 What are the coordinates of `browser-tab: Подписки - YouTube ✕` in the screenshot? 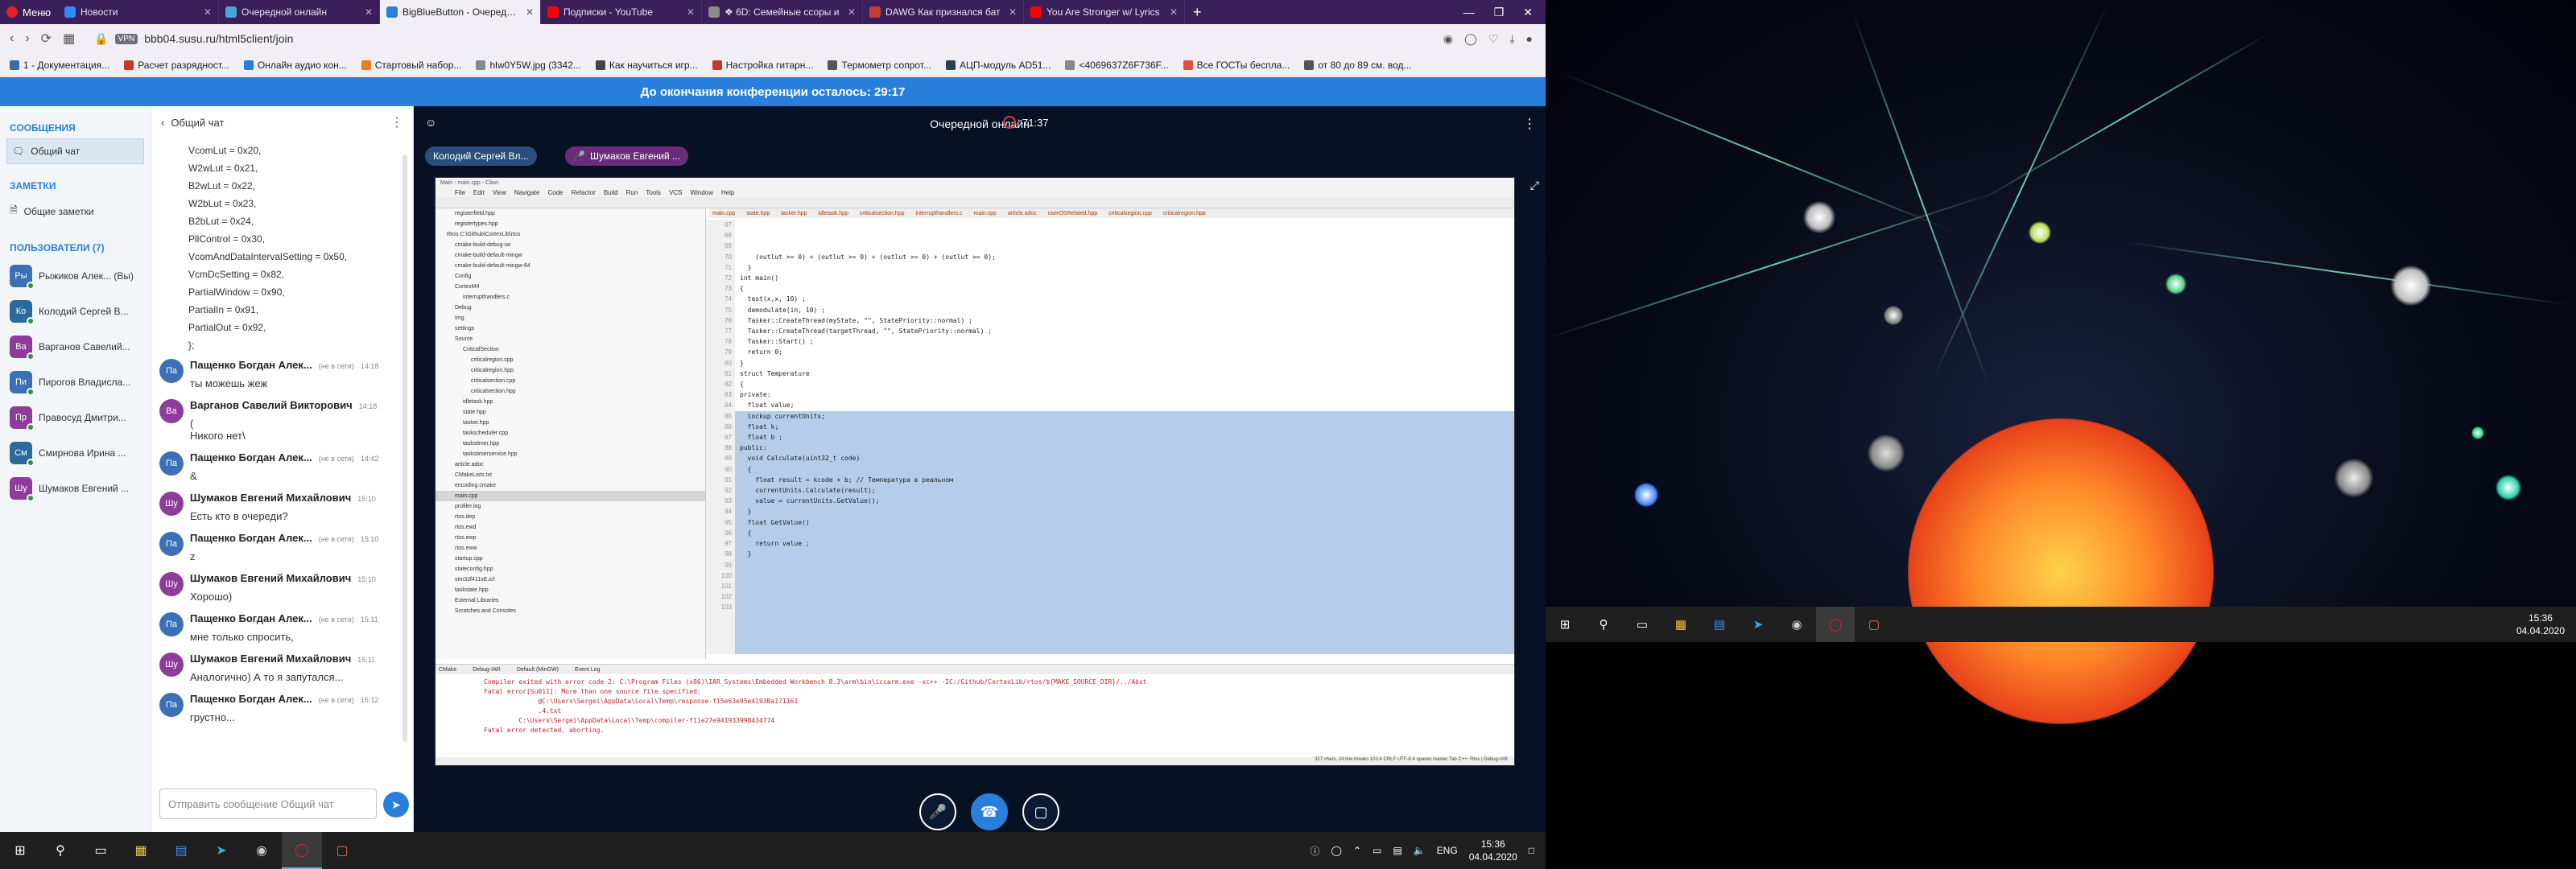 It's located at (621, 12).